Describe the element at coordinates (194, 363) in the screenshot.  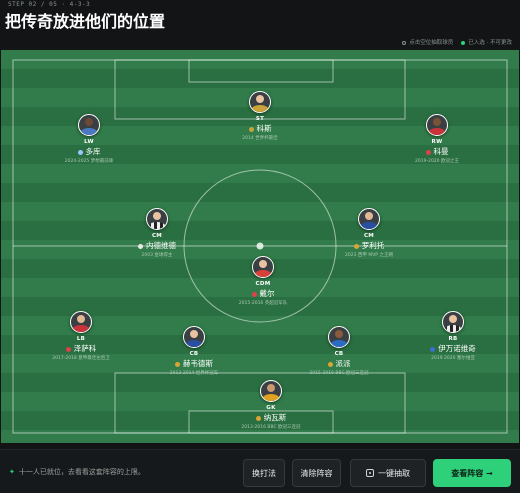
I see `player-name: 赫韦德斯` at that location.